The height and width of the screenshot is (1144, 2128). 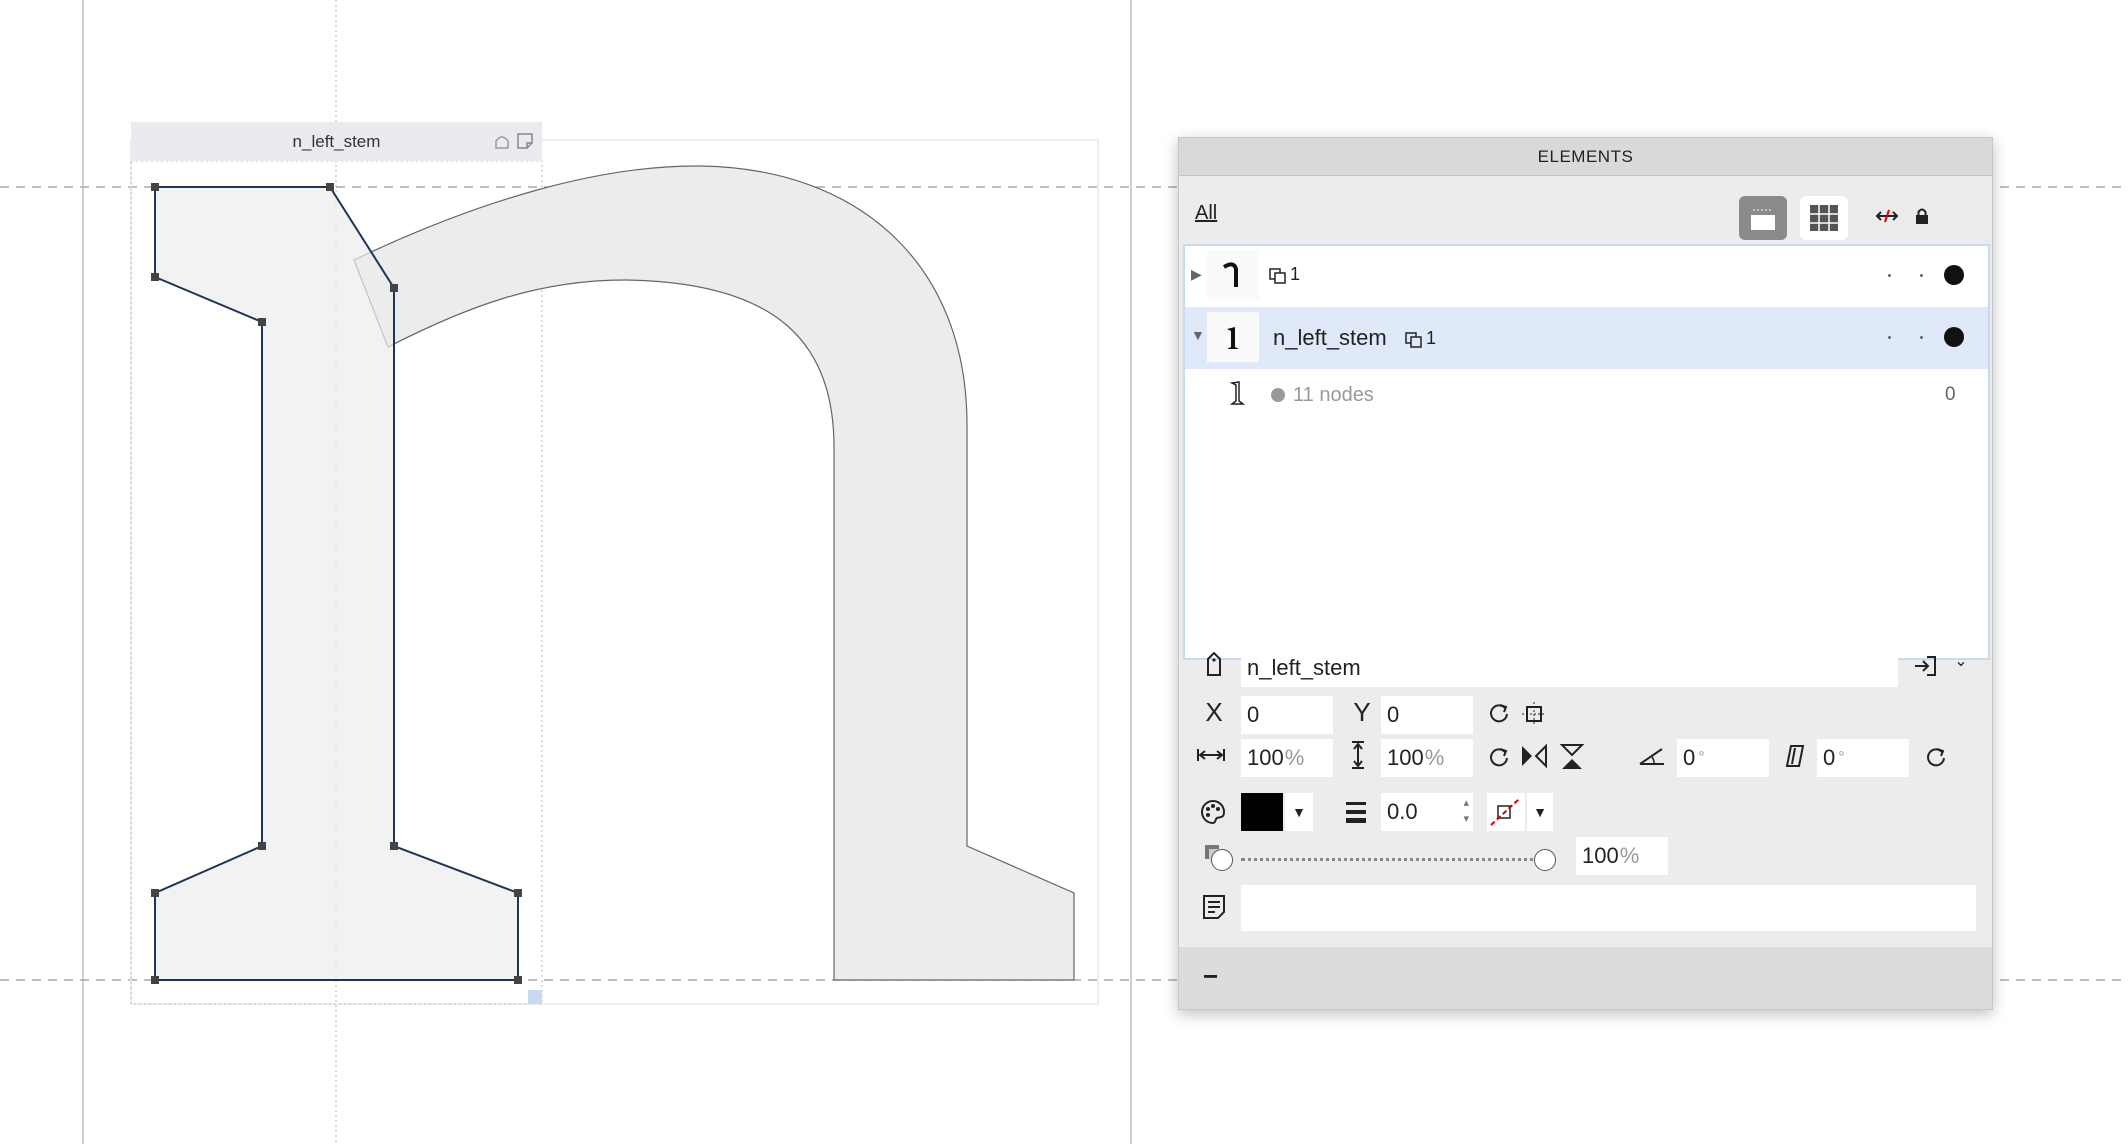 I want to click on contour-value: 0, so click(x=1950, y=394).